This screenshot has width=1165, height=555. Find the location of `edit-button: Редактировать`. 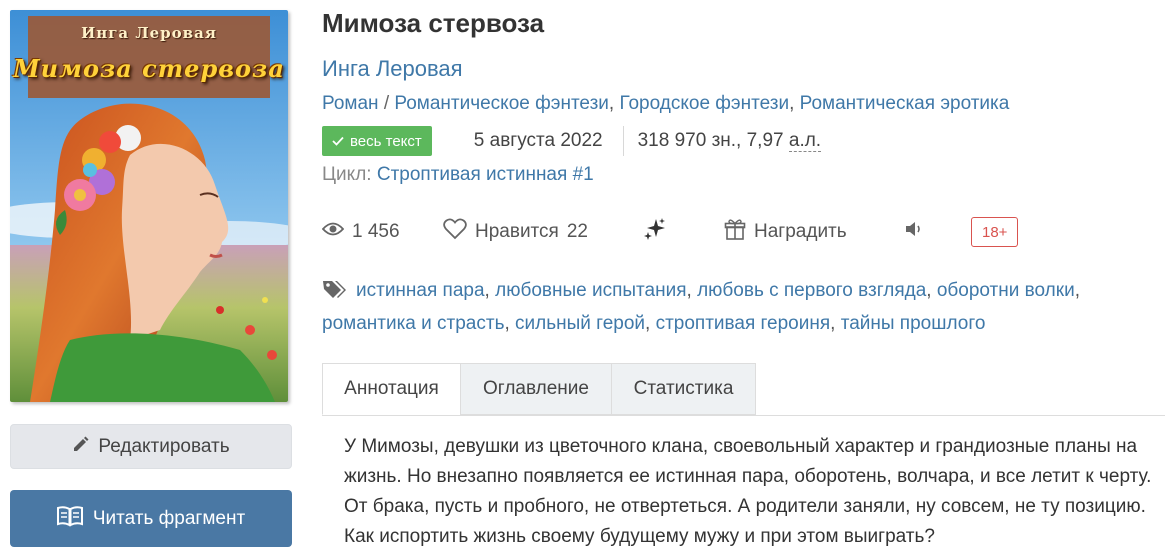

edit-button: Редактировать is located at coordinates (151, 446).